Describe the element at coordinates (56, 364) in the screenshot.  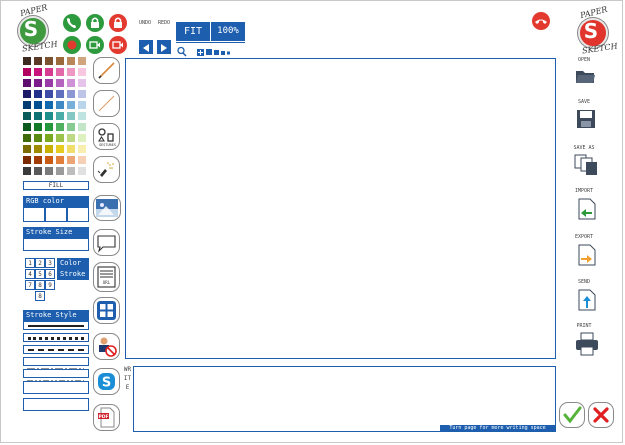
I see `stroke-style-dash-dot` at that location.